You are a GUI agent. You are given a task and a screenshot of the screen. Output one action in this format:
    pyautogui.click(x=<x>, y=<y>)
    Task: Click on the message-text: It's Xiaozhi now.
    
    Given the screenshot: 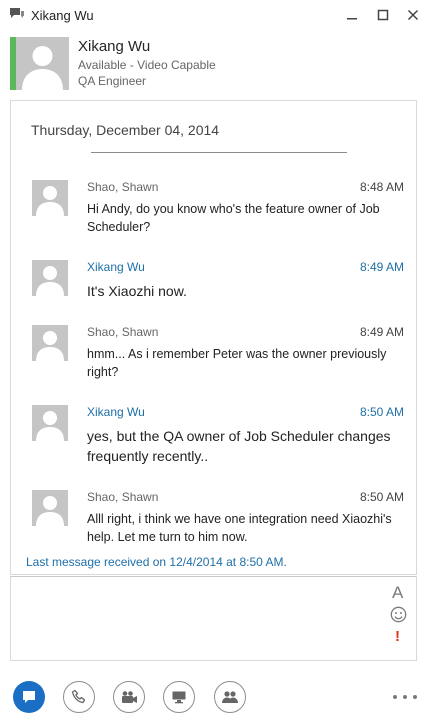 What is the action you would take?
    pyautogui.click(x=137, y=291)
    